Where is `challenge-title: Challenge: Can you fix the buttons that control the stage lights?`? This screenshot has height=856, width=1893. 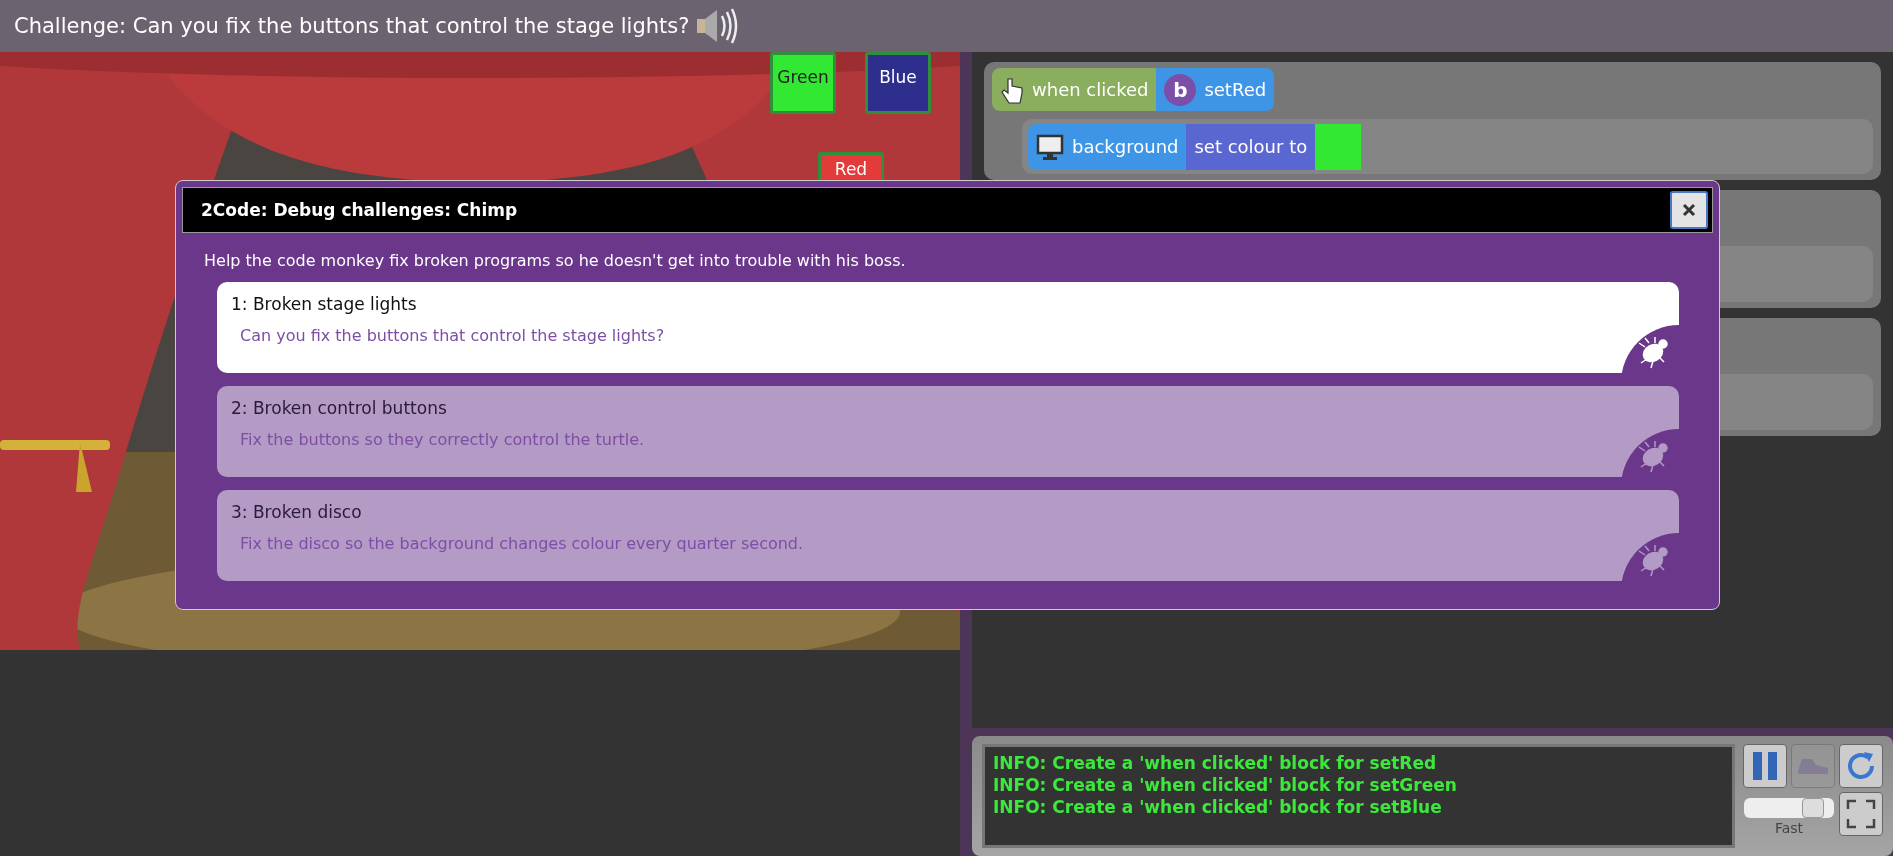 challenge-title: Challenge: Can you fix the buttons that control the stage lights? is located at coordinates (352, 26).